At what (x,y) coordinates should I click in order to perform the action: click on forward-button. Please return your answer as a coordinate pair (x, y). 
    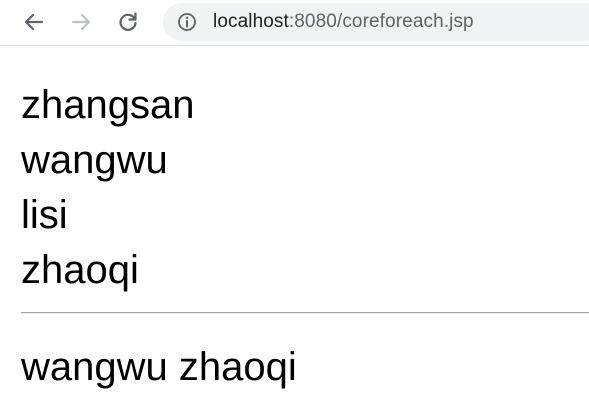
    Looking at the image, I should click on (81, 22).